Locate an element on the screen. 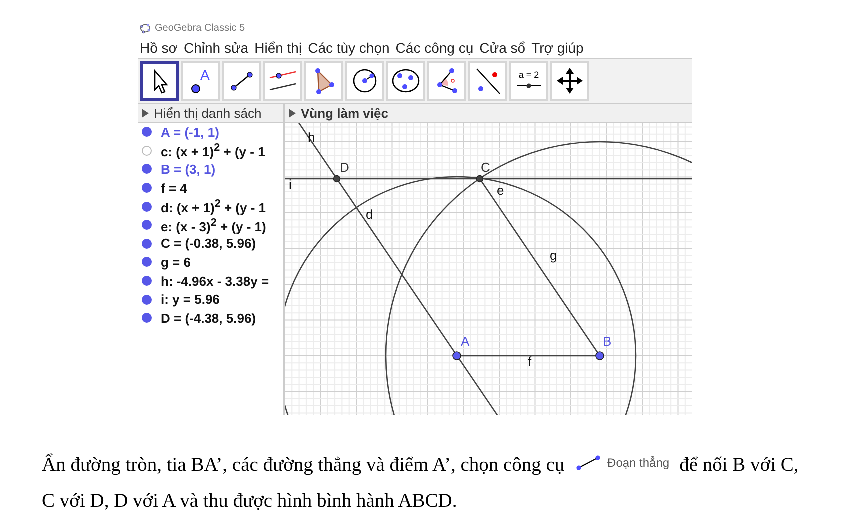  object-definition: f = 4 is located at coordinates (174, 188).